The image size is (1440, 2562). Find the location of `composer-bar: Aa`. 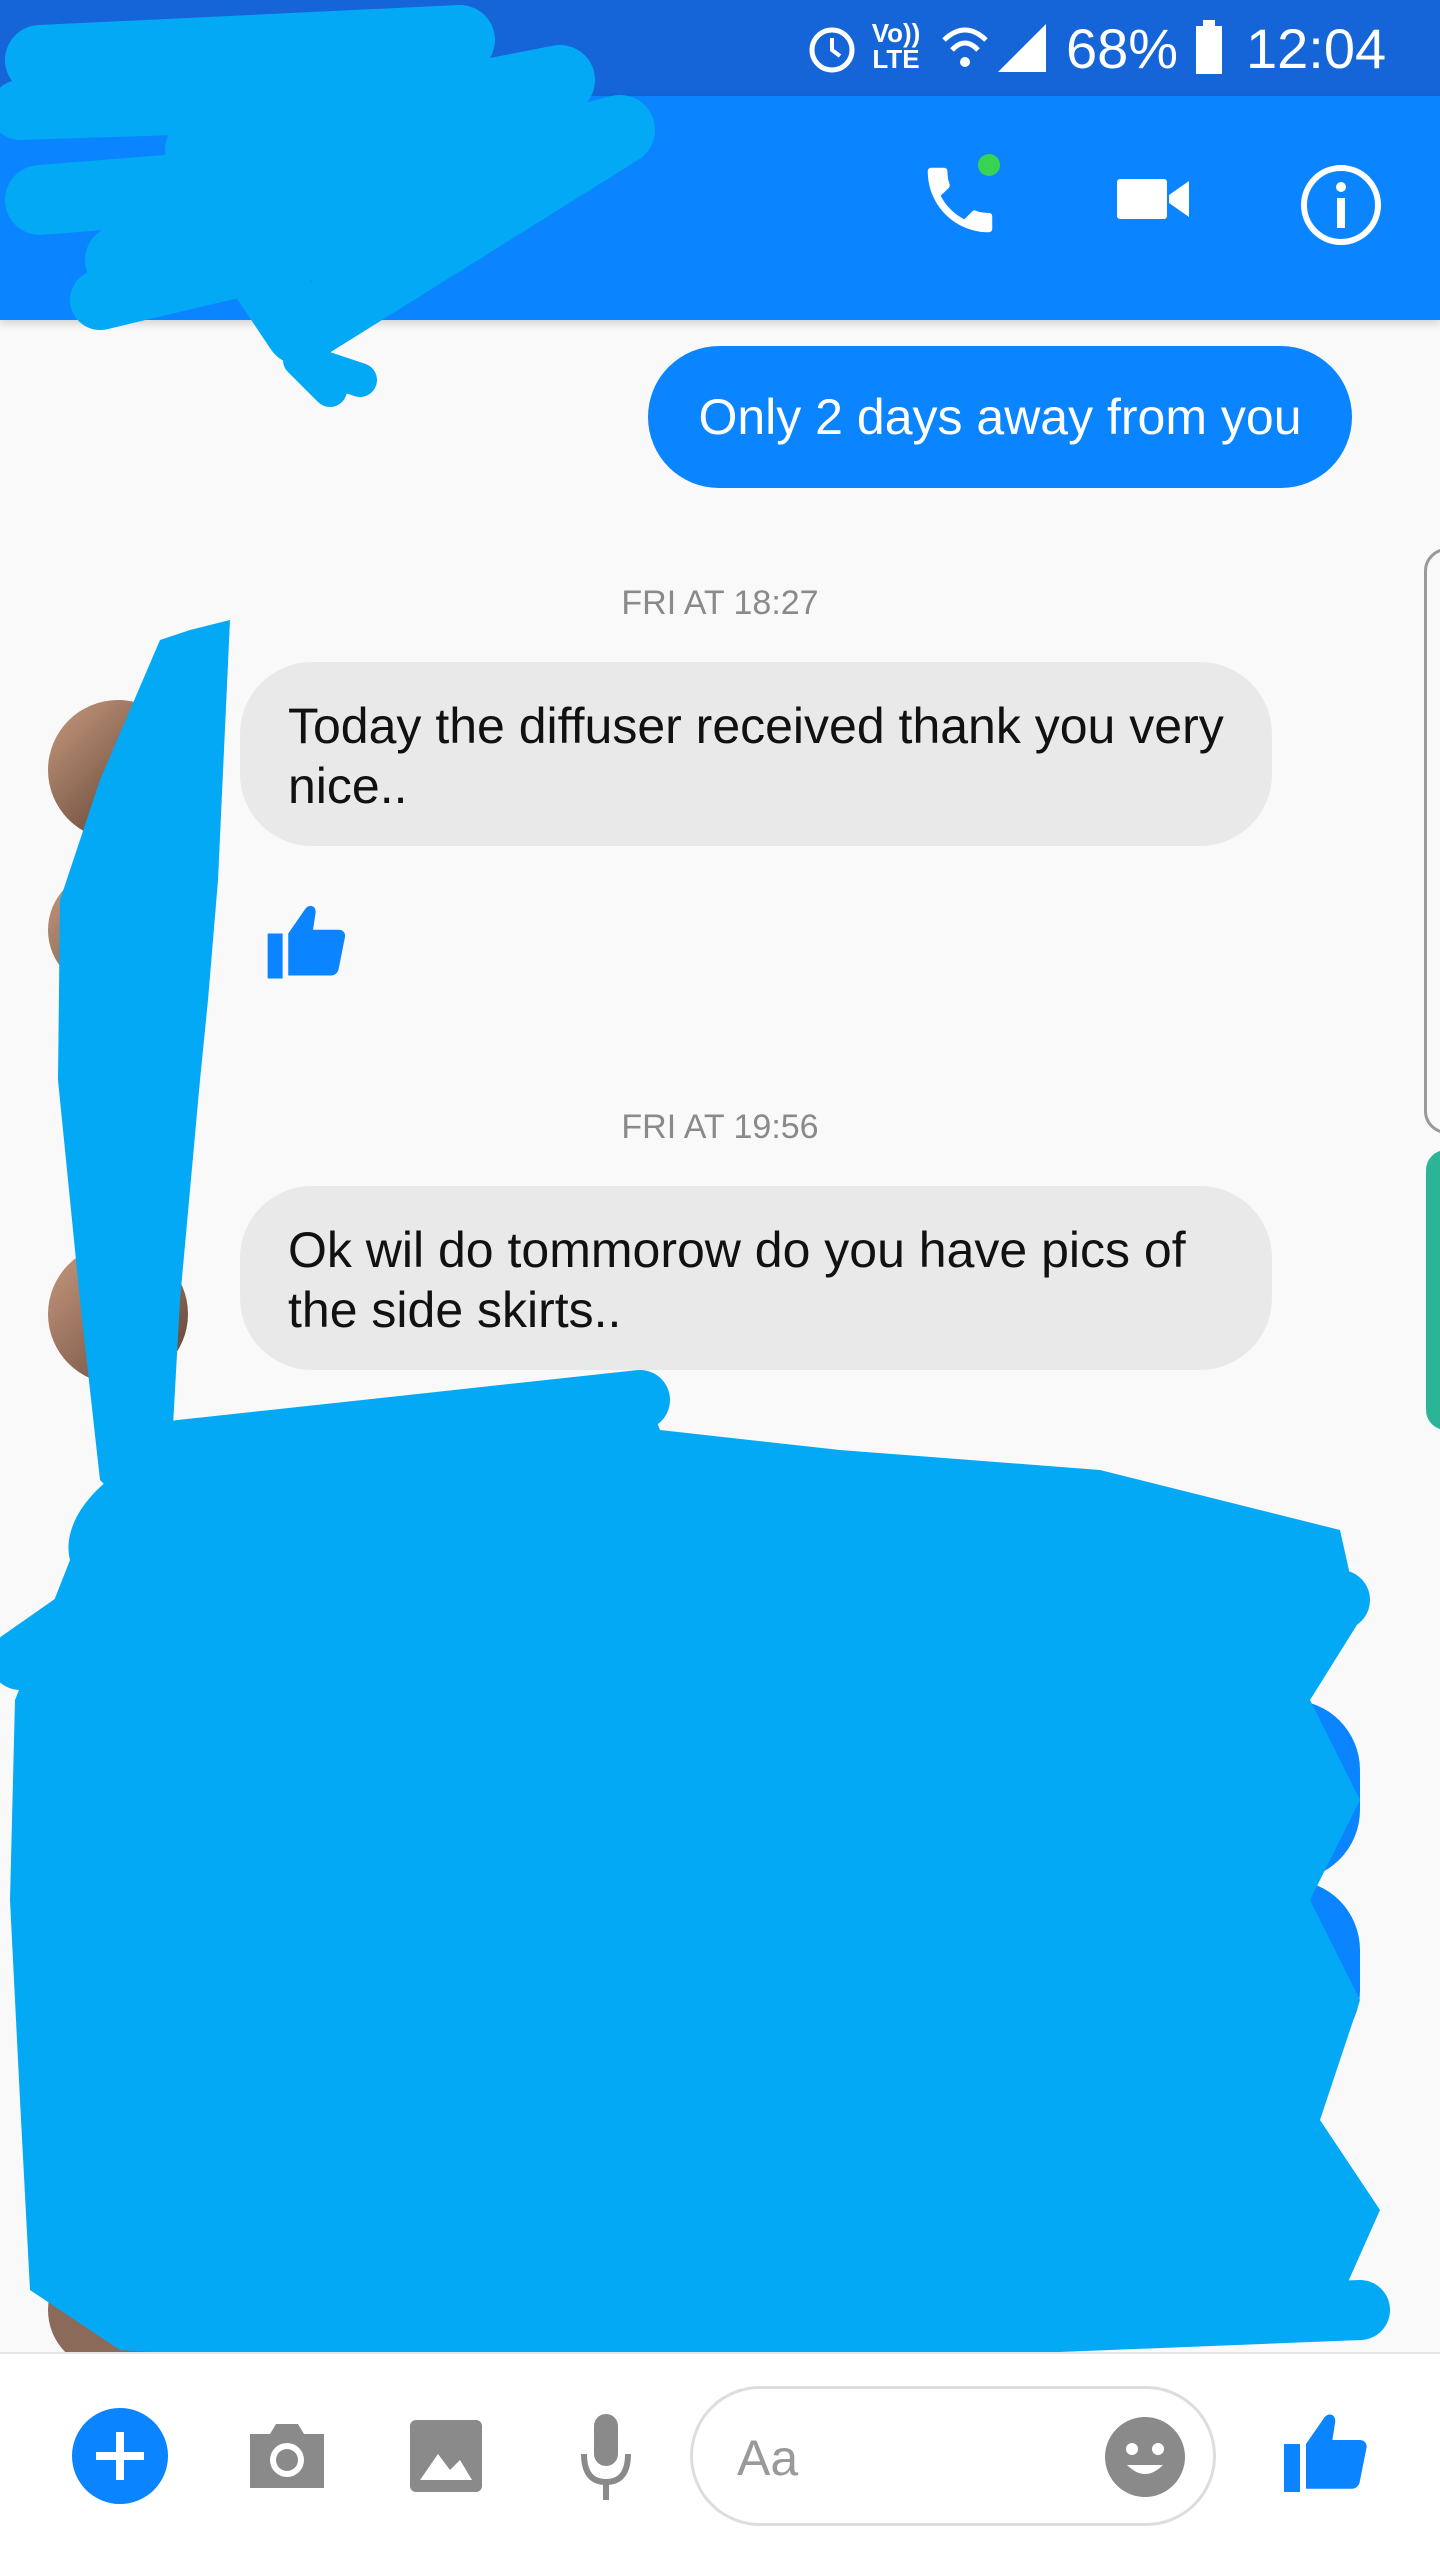

composer-bar: Aa is located at coordinates (720, 2457).